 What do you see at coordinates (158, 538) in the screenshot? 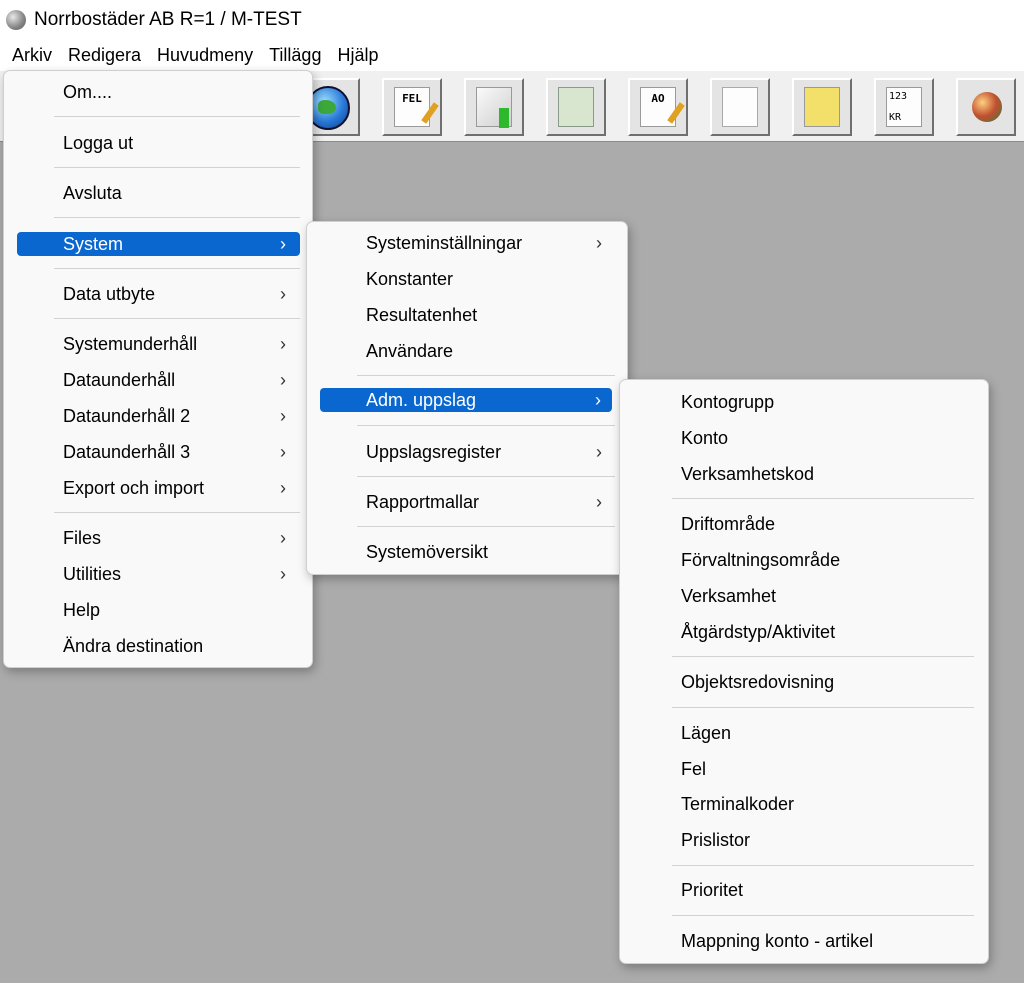
I see `menu-item-files: Files ›` at bounding box center [158, 538].